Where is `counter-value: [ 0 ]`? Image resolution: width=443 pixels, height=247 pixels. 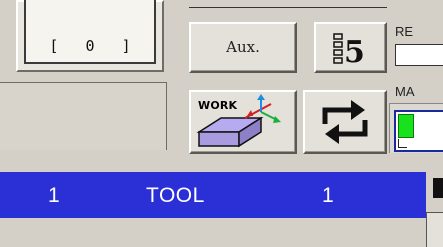
counter-value: [ 0 ] is located at coordinates (90, 46).